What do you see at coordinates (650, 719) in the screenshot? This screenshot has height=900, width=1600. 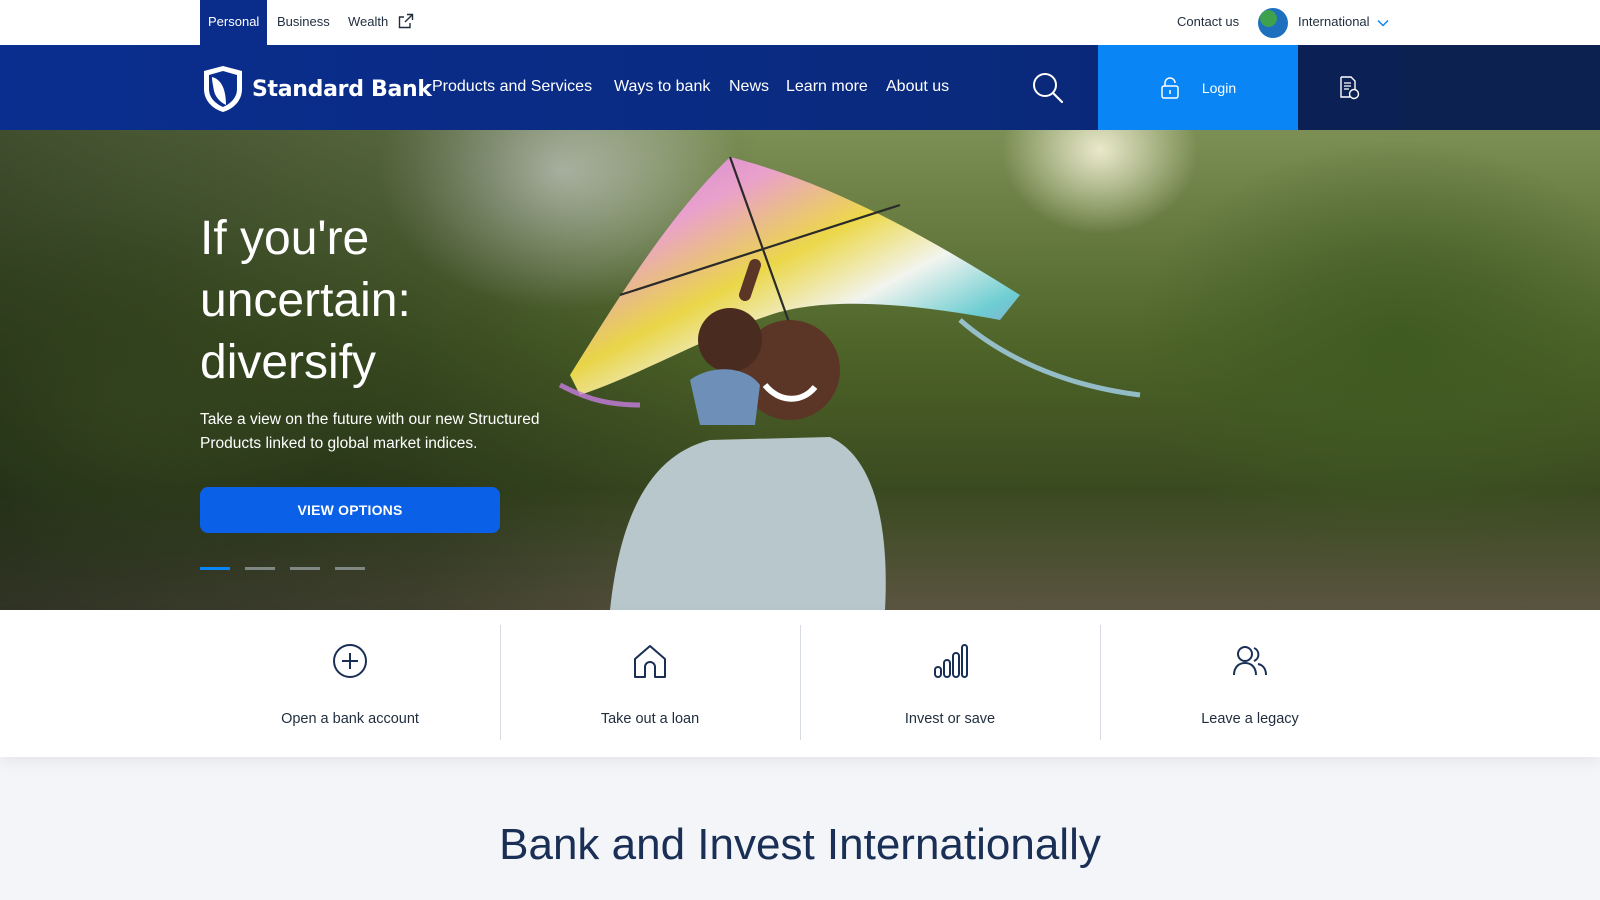 I see `quick-action-label: Take out a loan` at bounding box center [650, 719].